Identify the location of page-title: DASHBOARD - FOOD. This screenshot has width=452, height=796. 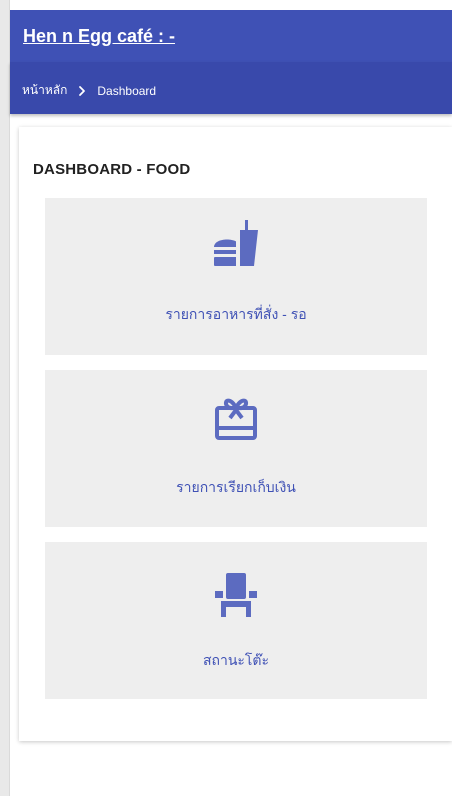
(112, 169).